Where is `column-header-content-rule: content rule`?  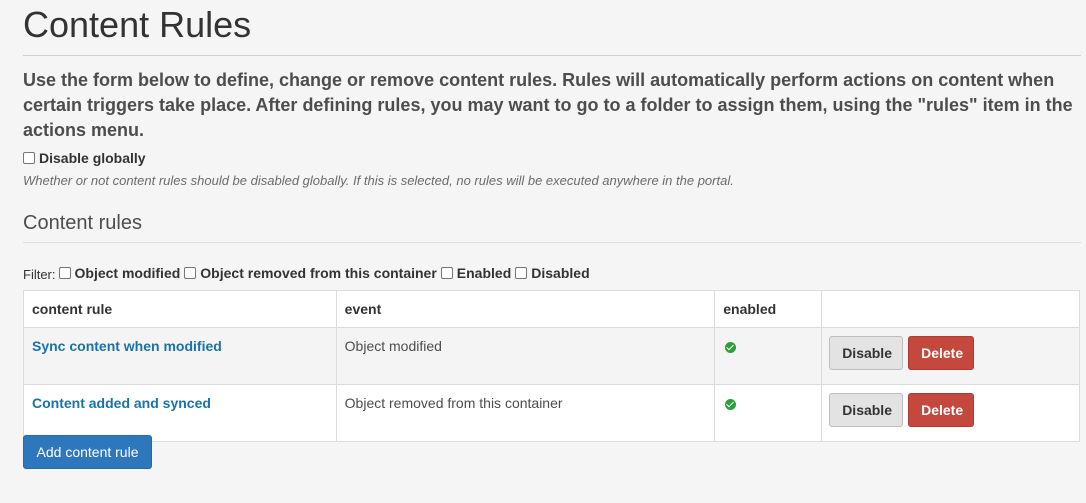 column-header-content-rule: content rule is located at coordinates (180, 309).